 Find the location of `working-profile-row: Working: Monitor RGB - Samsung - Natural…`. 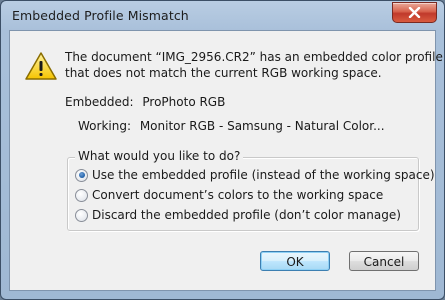

working-profile-row: Working: Monitor RGB - Samsung - Natural… is located at coordinates (231, 126).